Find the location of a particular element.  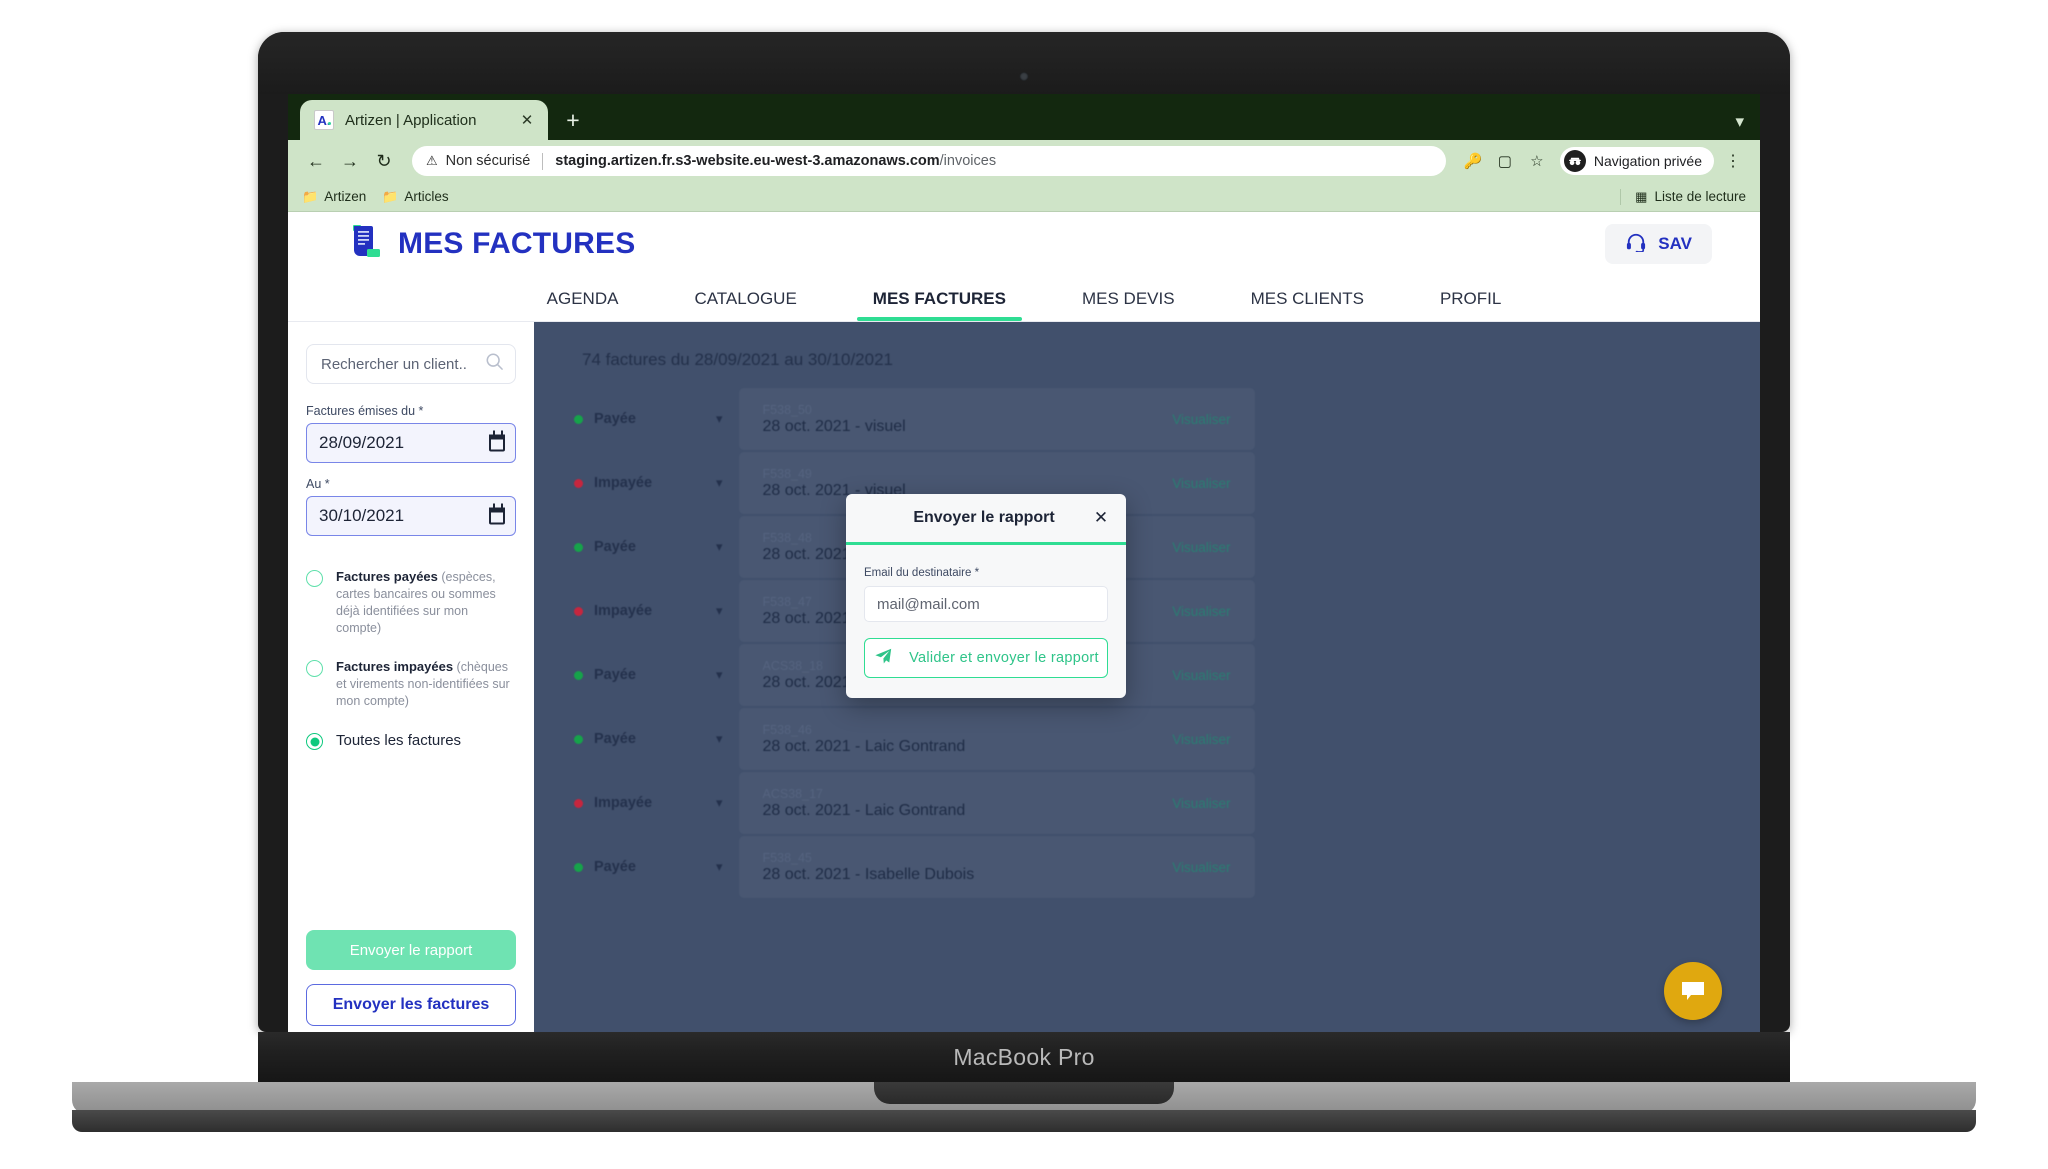

email-field is located at coordinates (986, 604).